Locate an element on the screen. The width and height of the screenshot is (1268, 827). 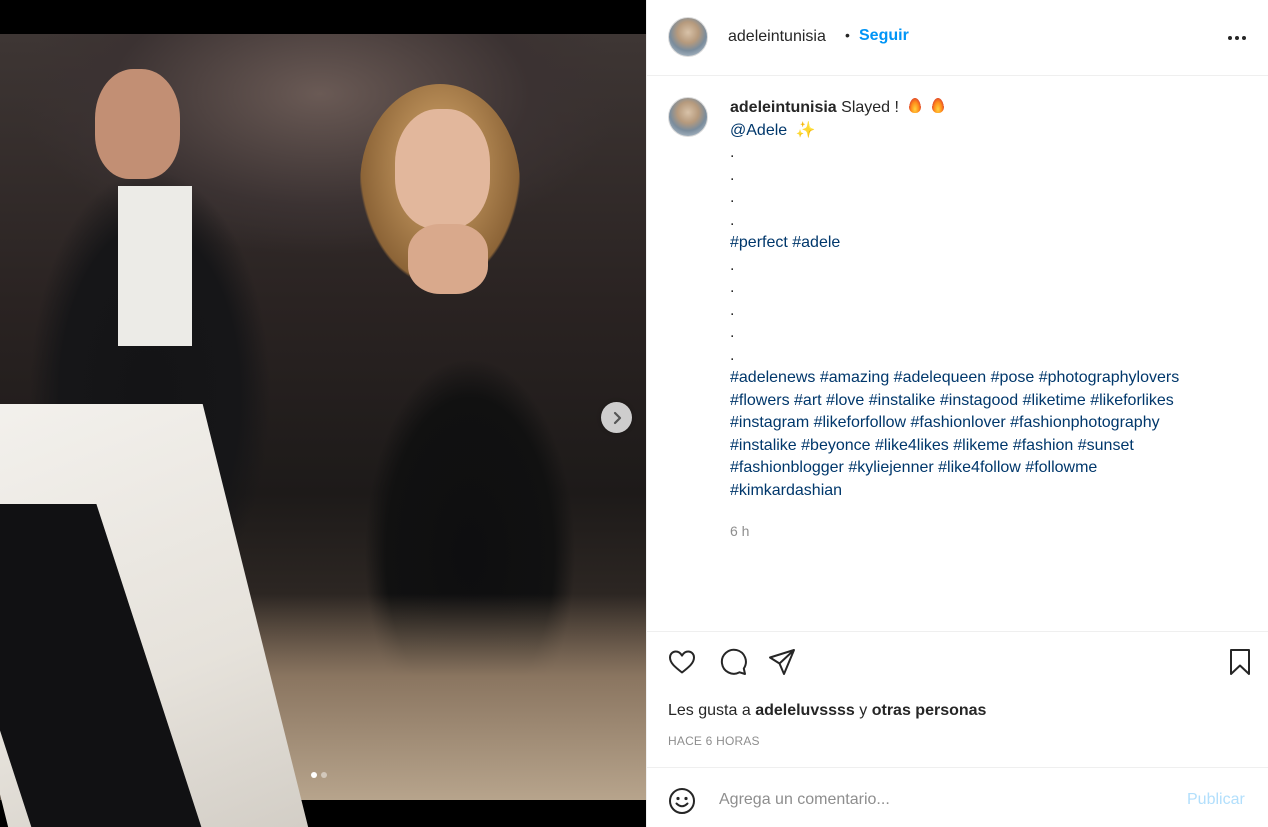
photo-man-face is located at coordinates (137, 124).